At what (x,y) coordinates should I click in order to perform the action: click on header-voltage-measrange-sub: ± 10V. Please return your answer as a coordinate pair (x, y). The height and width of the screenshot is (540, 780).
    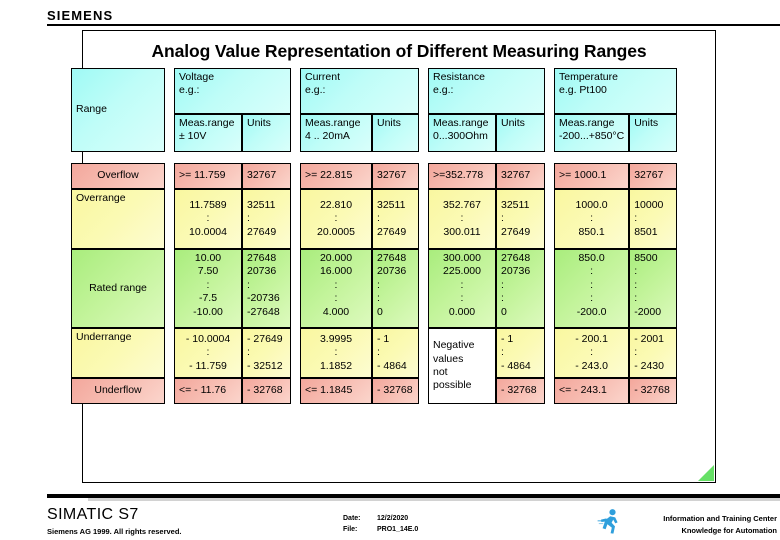
    Looking at the image, I should click on (193, 136).